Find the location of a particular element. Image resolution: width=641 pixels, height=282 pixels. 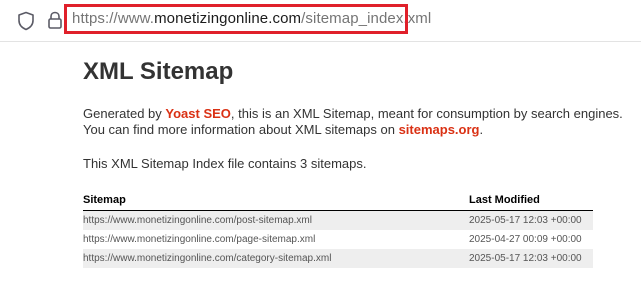

sitemaps-org-link: sitemaps.org is located at coordinates (439, 129).